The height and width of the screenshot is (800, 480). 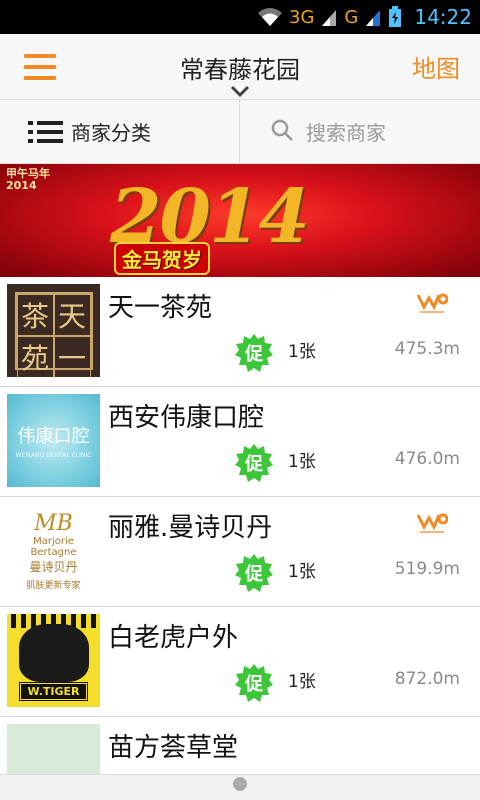 I want to click on merchant-thumbnail: MB Marjorie Bertagne 曼诗贝丹 肌肤更新专家, so click(x=53, y=550).